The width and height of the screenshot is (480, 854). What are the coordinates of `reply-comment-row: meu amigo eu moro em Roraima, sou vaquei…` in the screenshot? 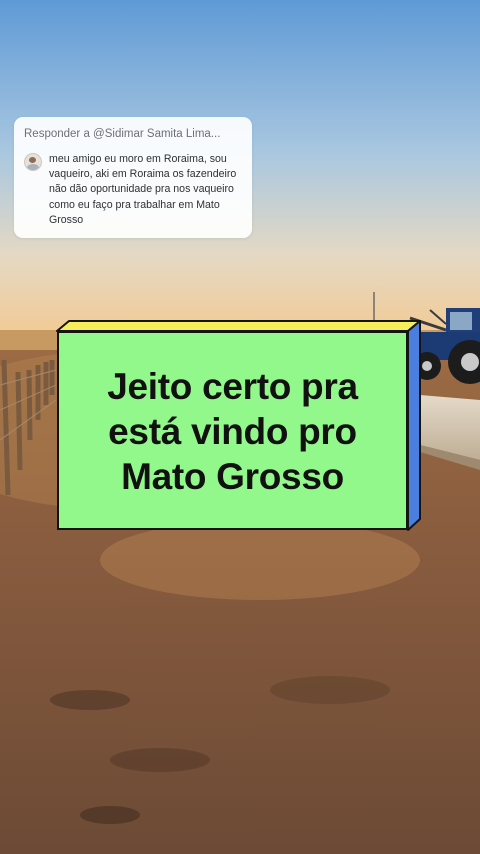 It's located at (133, 190).